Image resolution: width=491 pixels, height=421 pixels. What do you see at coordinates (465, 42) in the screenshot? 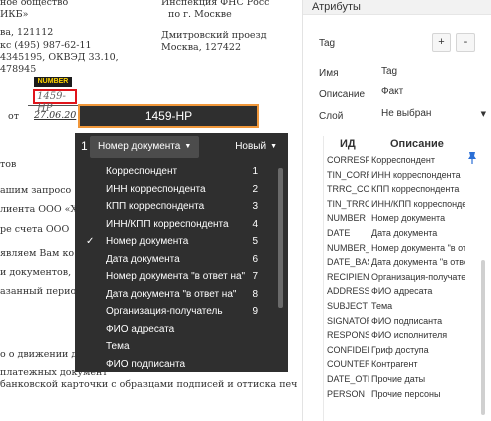
I see `remove-tag-button: -` at bounding box center [465, 42].